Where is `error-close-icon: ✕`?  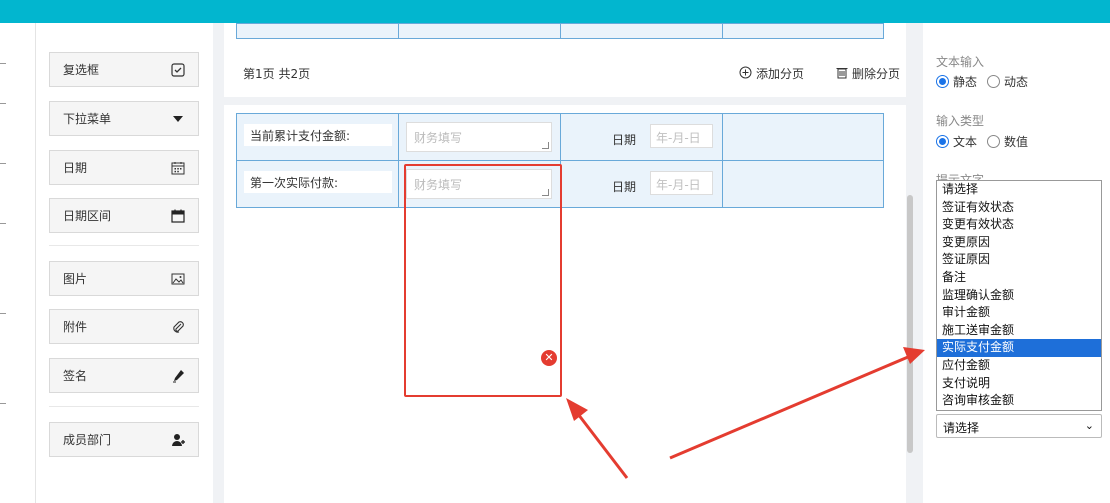
error-close-icon: ✕ is located at coordinates (549, 358).